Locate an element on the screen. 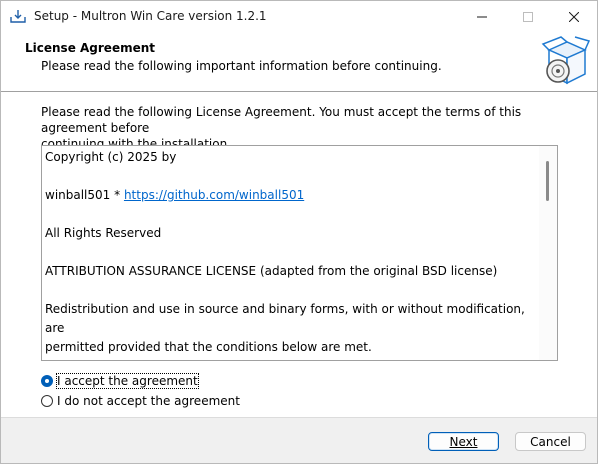  next-button-label: Next is located at coordinates (463, 441).